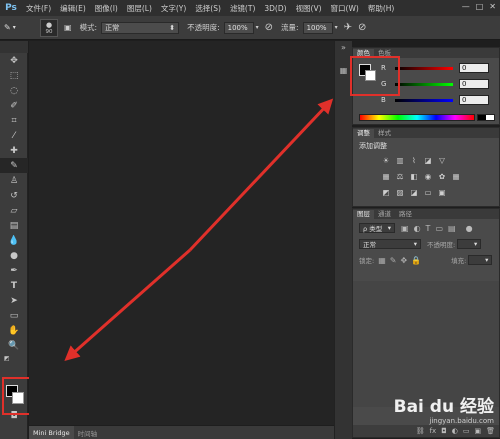 The width and height of the screenshot is (500, 439). I want to click on clone-stamp-tool-icon: ♙, so click(14, 180).